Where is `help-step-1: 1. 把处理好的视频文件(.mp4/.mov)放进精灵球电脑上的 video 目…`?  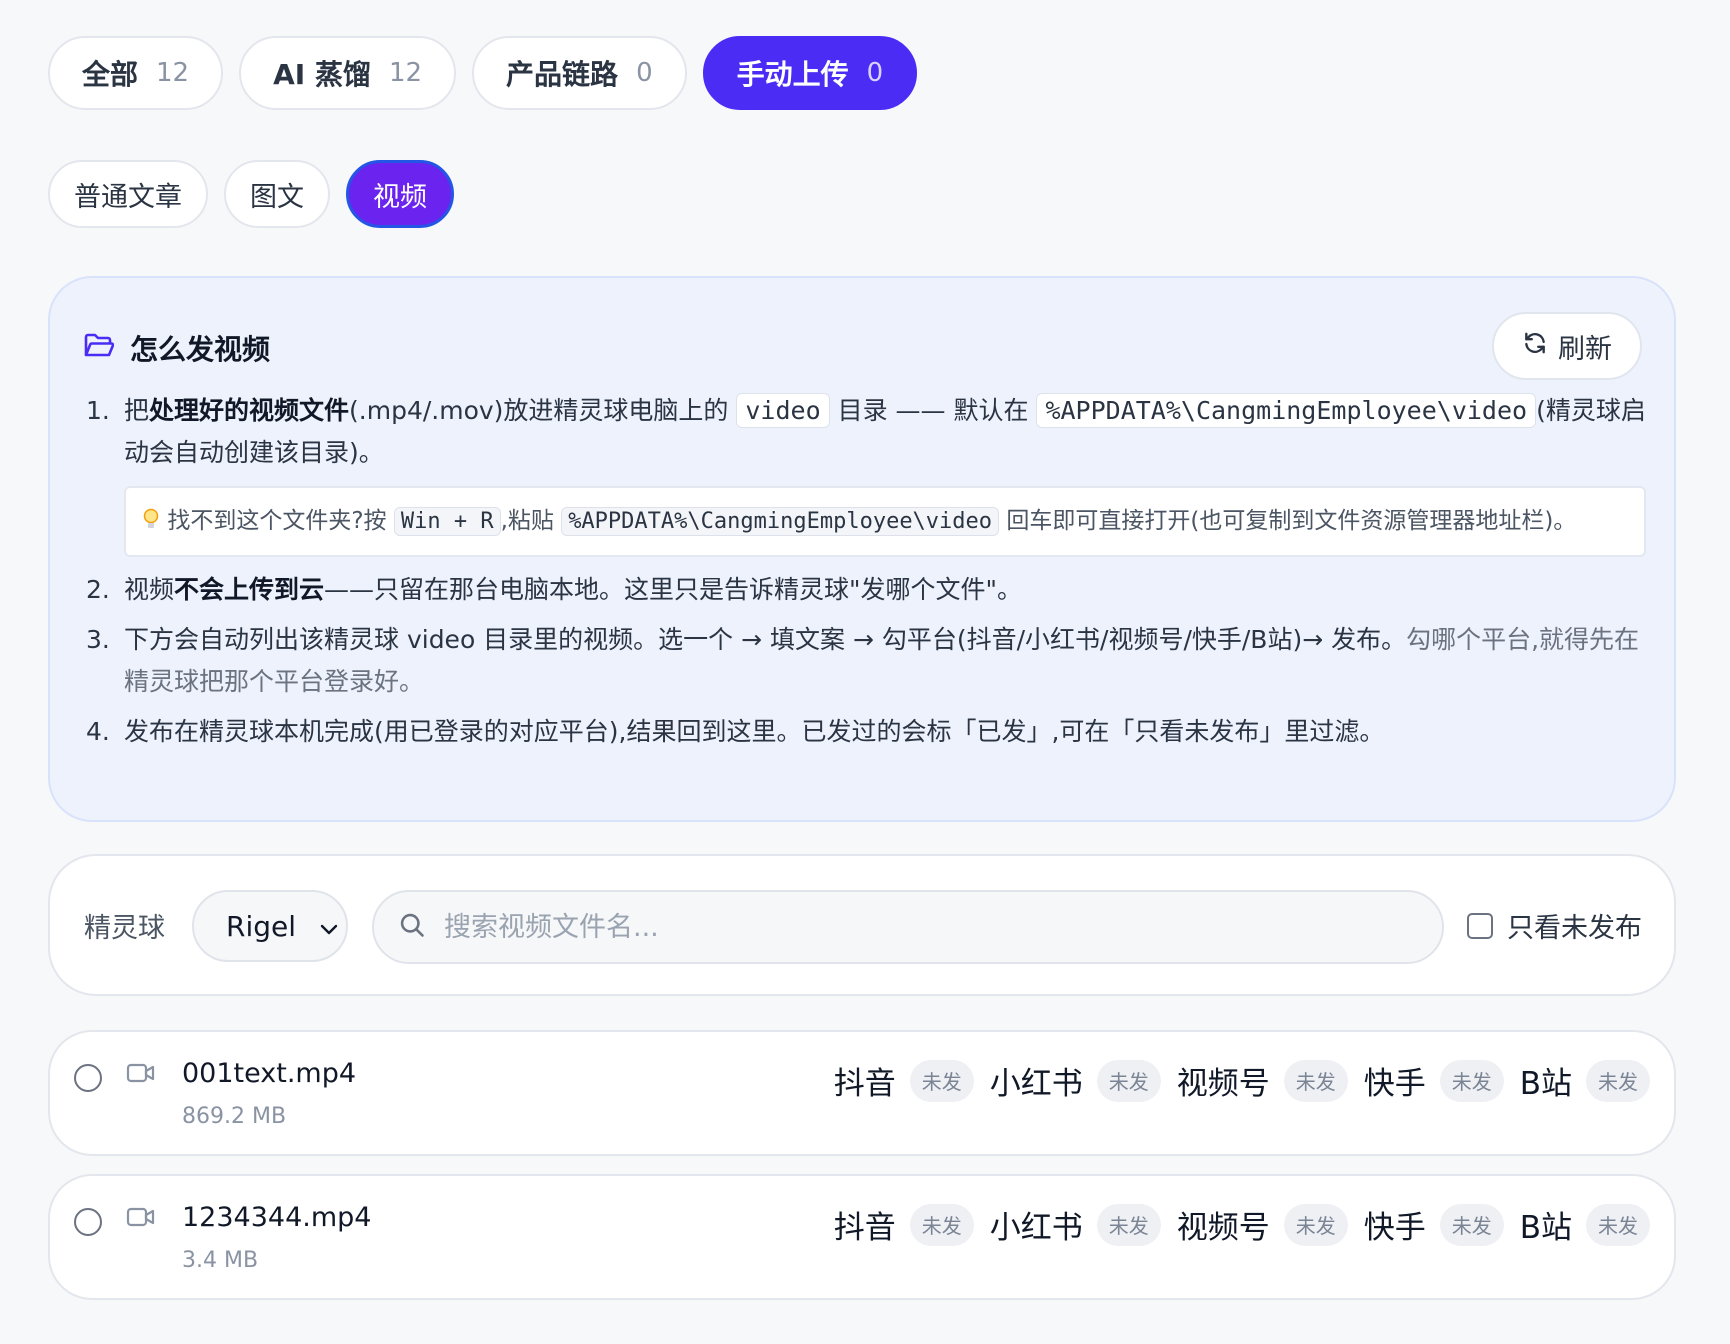
help-step-1: 1. 把处理好的视频文件(.mp4/.mov)放进精灵球电脑上的 video 目… is located at coordinates (866, 432).